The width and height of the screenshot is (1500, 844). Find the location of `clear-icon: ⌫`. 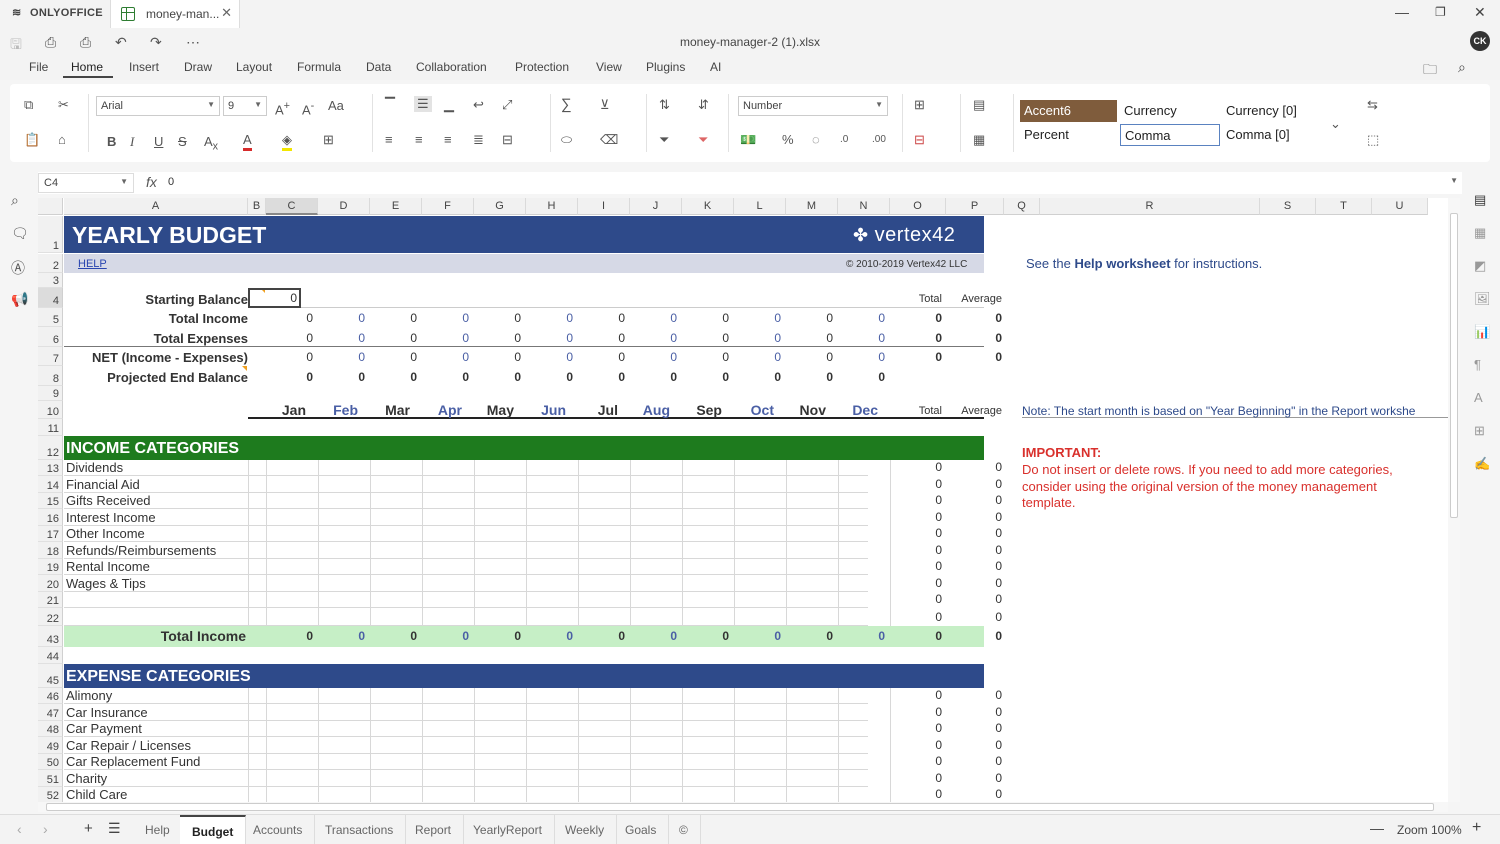

clear-icon: ⌫ is located at coordinates (609, 140).